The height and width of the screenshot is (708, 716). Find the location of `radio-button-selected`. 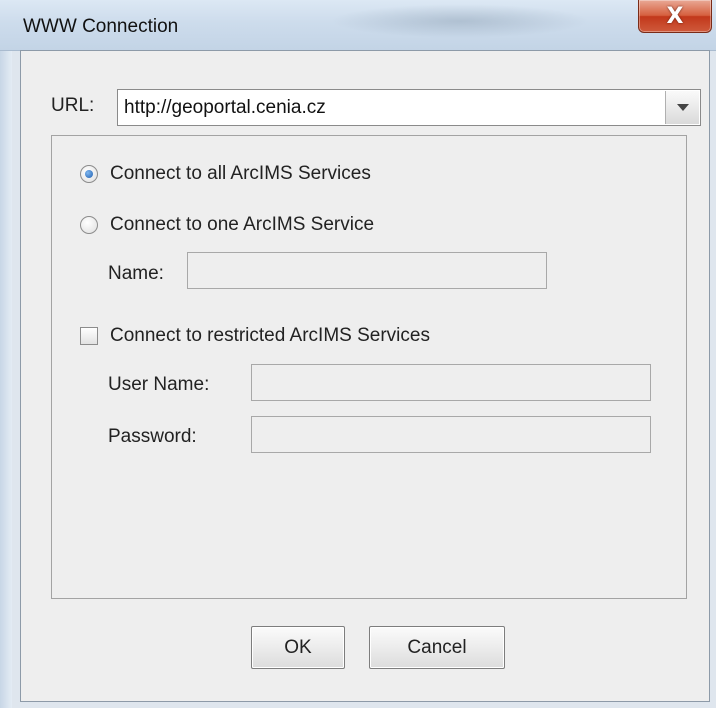

radio-button-selected is located at coordinates (89, 174).